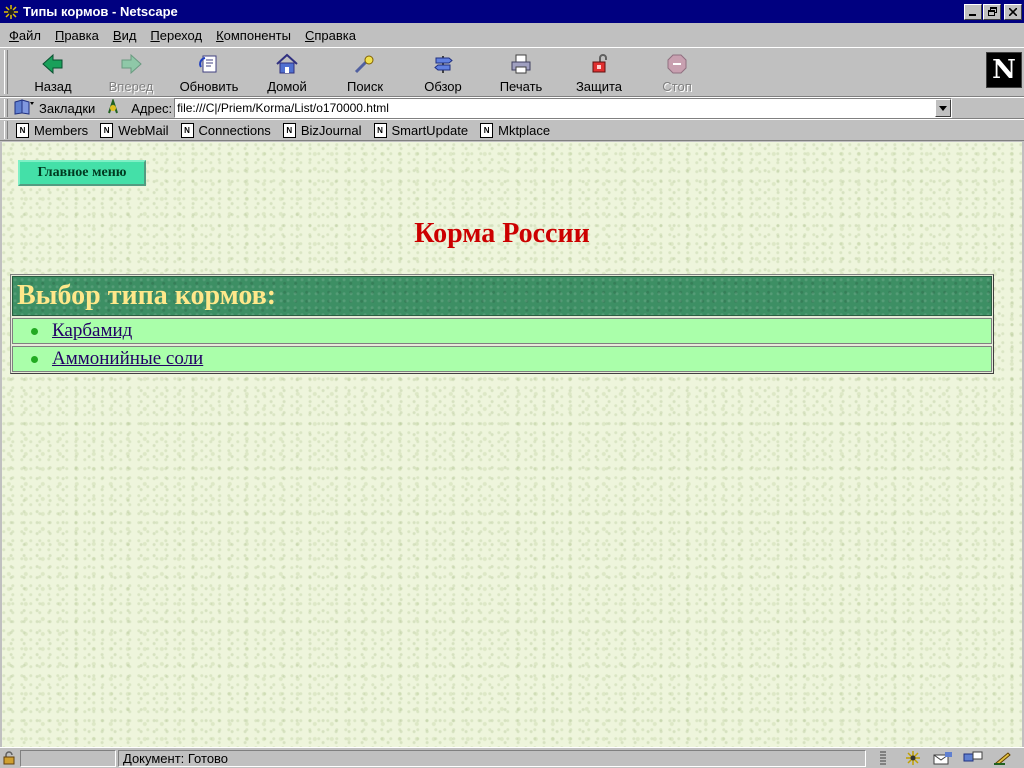 The height and width of the screenshot is (768, 1024). Describe the element at coordinates (283, 108) in the screenshot. I see `url-text: file:///C|/Priem/Korma/List/o170000.html` at that location.